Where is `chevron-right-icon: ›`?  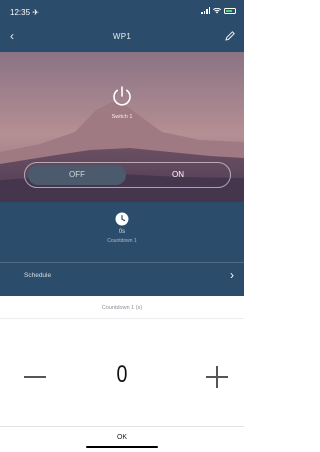 chevron-right-icon: › is located at coordinates (232, 275).